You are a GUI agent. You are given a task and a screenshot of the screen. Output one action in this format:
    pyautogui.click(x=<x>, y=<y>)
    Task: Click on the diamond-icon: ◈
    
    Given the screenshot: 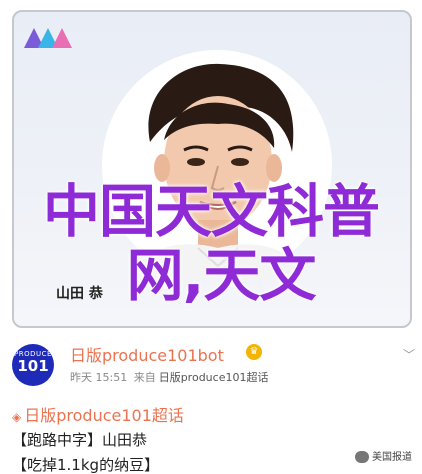 What is the action you would take?
    pyautogui.click(x=17, y=417)
    